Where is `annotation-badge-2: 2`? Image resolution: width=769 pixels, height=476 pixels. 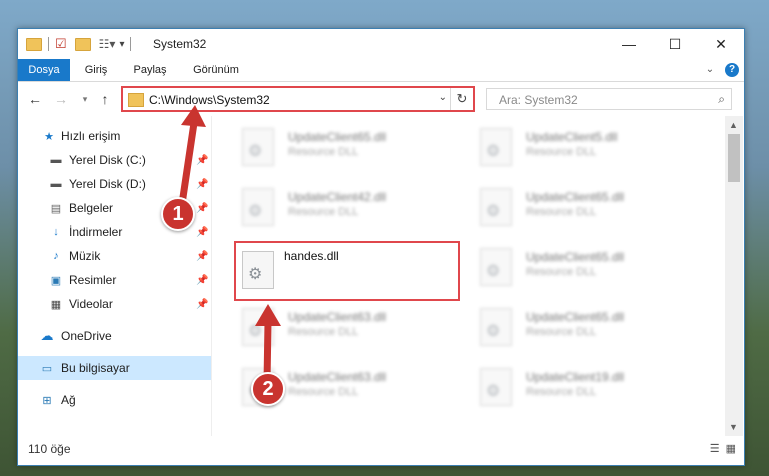
annotation-badge-2: 2 is located at coordinates (268, 389).